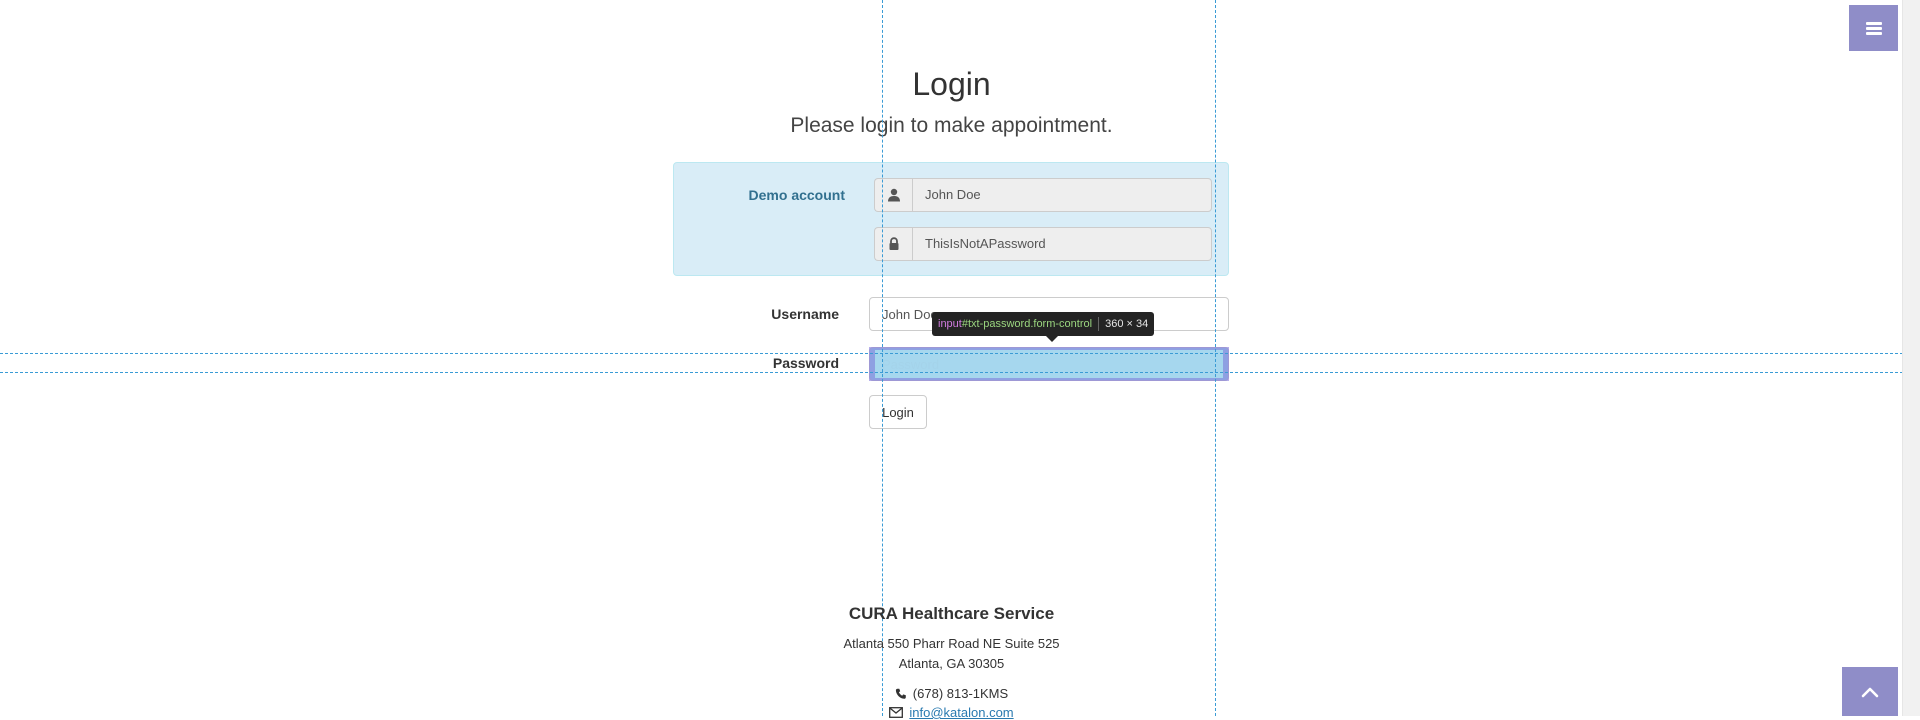 The width and height of the screenshot is (1920, 720). What do you see at coordinates (951, 613) in the screenshot?
I see `footer-company-name: CURA Healthcare Service` at bounding box center [951, 613].